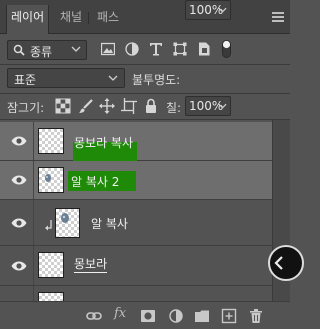 The height and width of the screenshot is (329, 320). I want to click on image-filter-icon, so click(108, 49).